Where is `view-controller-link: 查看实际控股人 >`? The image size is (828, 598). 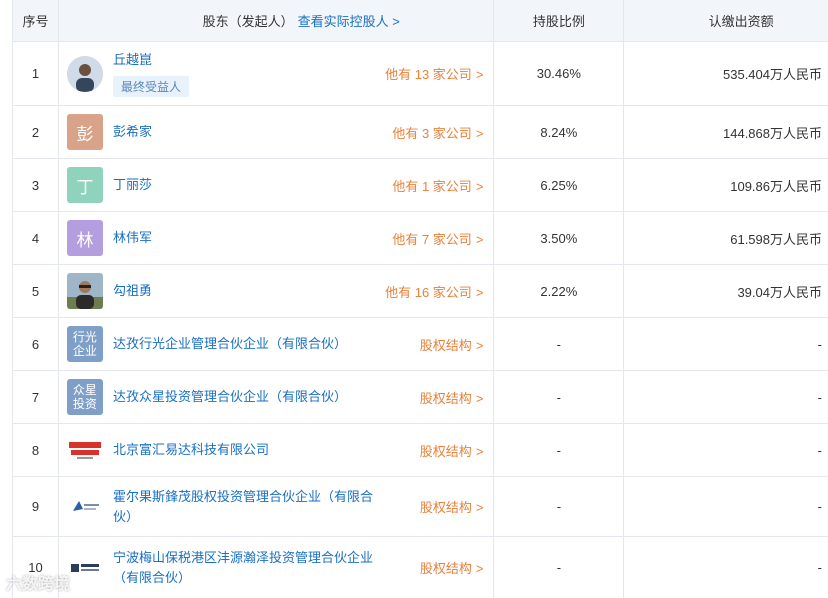
view-controller-link: 查看实际控股人 > is located at coordinates (349, 20).